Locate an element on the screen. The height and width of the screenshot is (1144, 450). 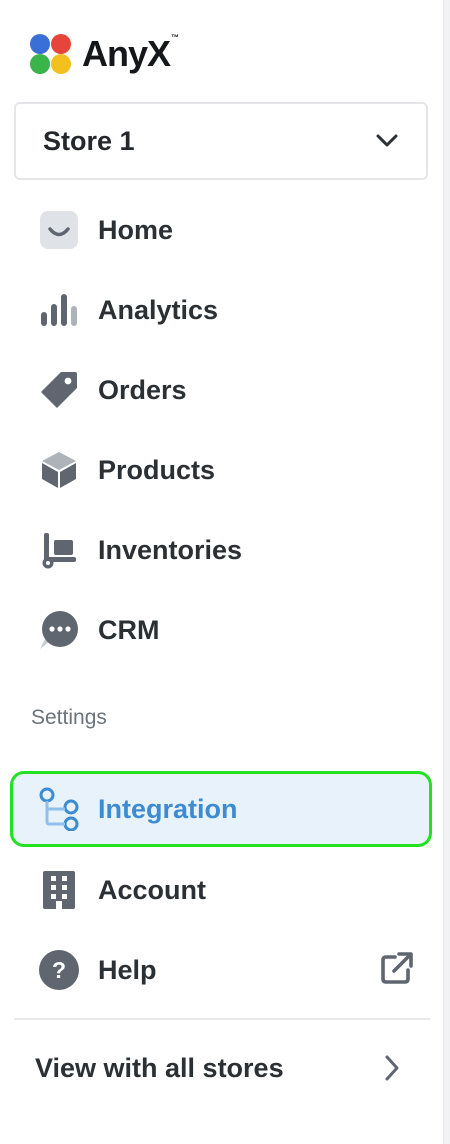
settings-section-title: Settings is located at coordinates (69, 717).